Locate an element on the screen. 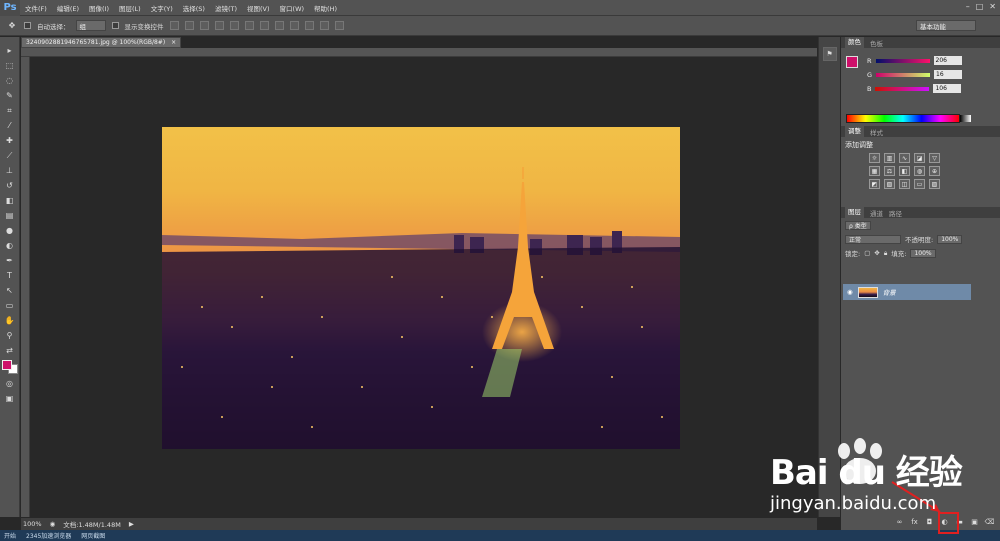  align-right-icon is located at coordinates (249, 25).